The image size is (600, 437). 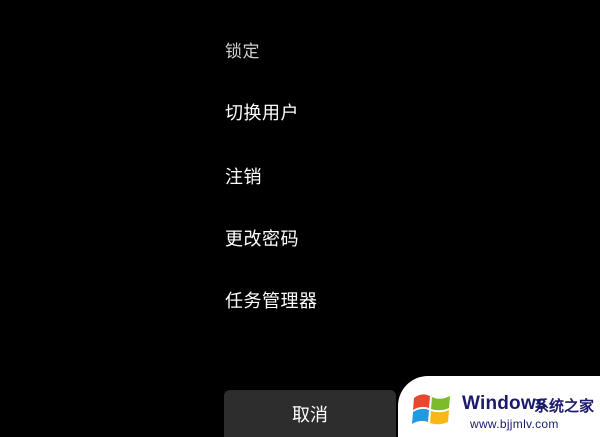 What do you see at coordinates (262, 114) in the screenshot?
I see `menu-item-switch-user: 切换用户` at bounding box center [262, 114].